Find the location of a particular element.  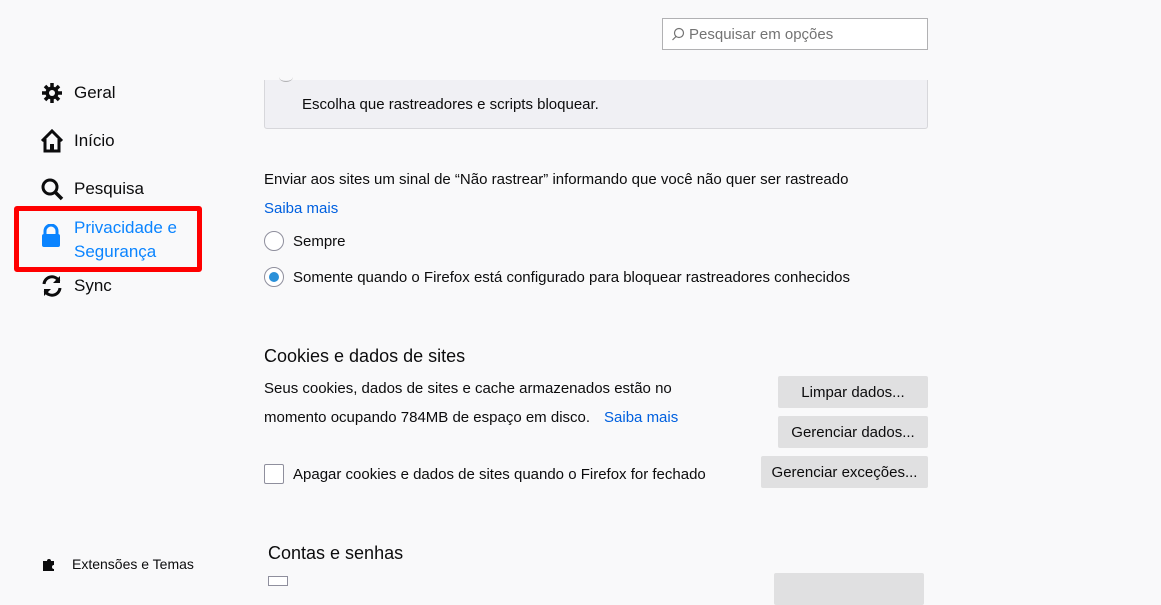

radio-label: Sempre is located at coordinates (319, 241).